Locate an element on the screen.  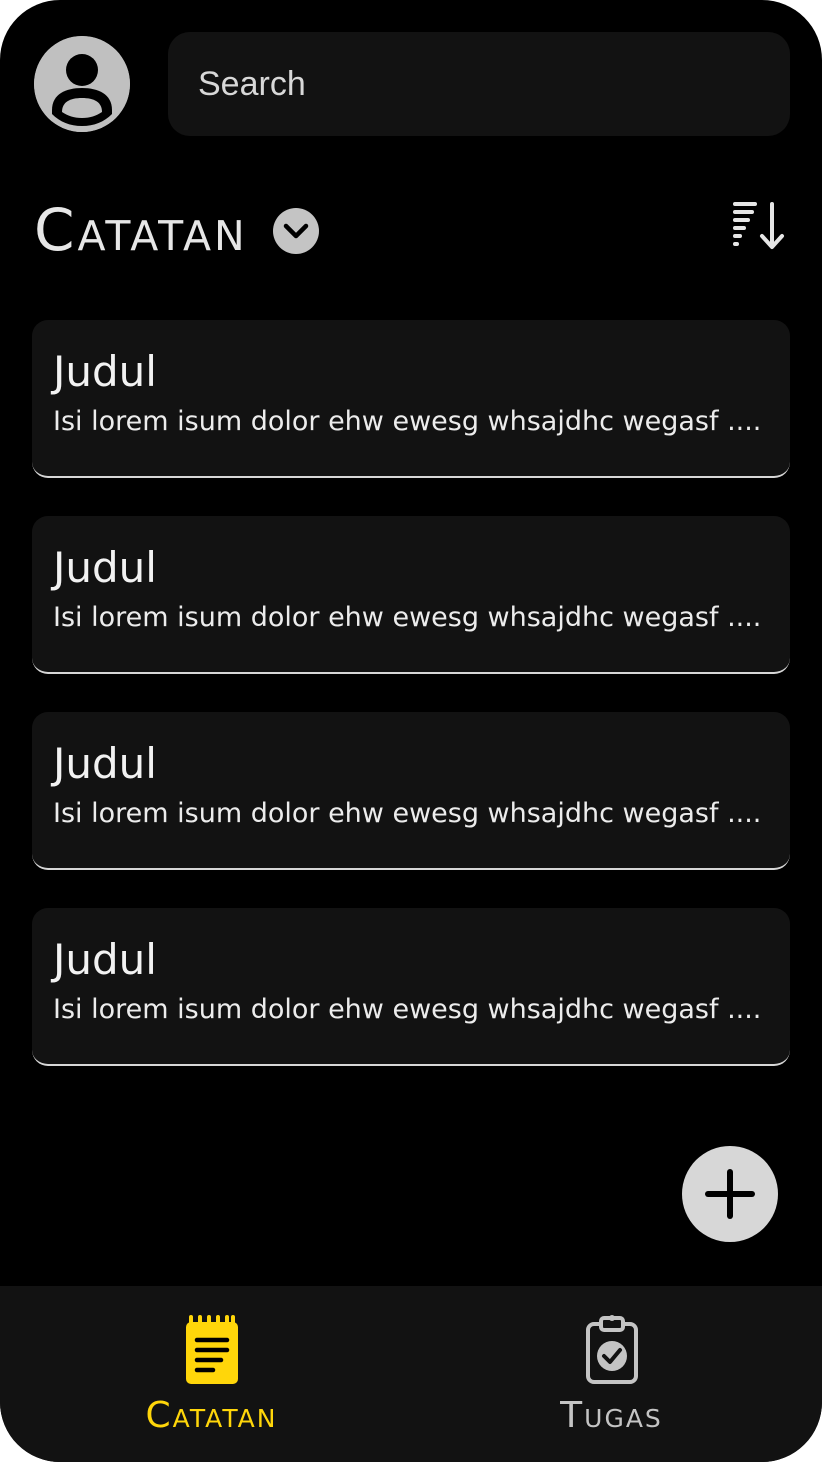
chevron-down-icon is located at coordinates (296, 231).